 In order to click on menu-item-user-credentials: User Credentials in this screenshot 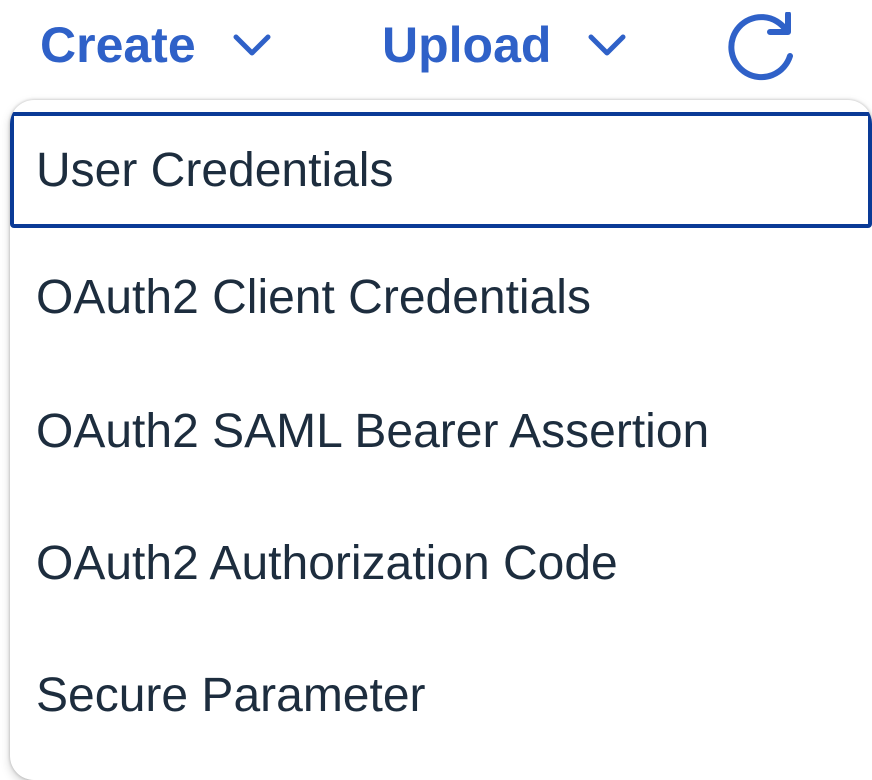, I will do `click(441, 170)`.